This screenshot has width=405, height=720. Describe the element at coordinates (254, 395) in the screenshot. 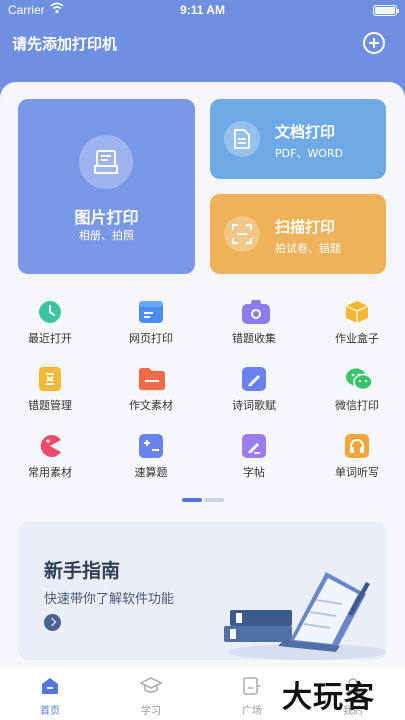

I see `tool-poetry: 诗词歌赋` at that location.